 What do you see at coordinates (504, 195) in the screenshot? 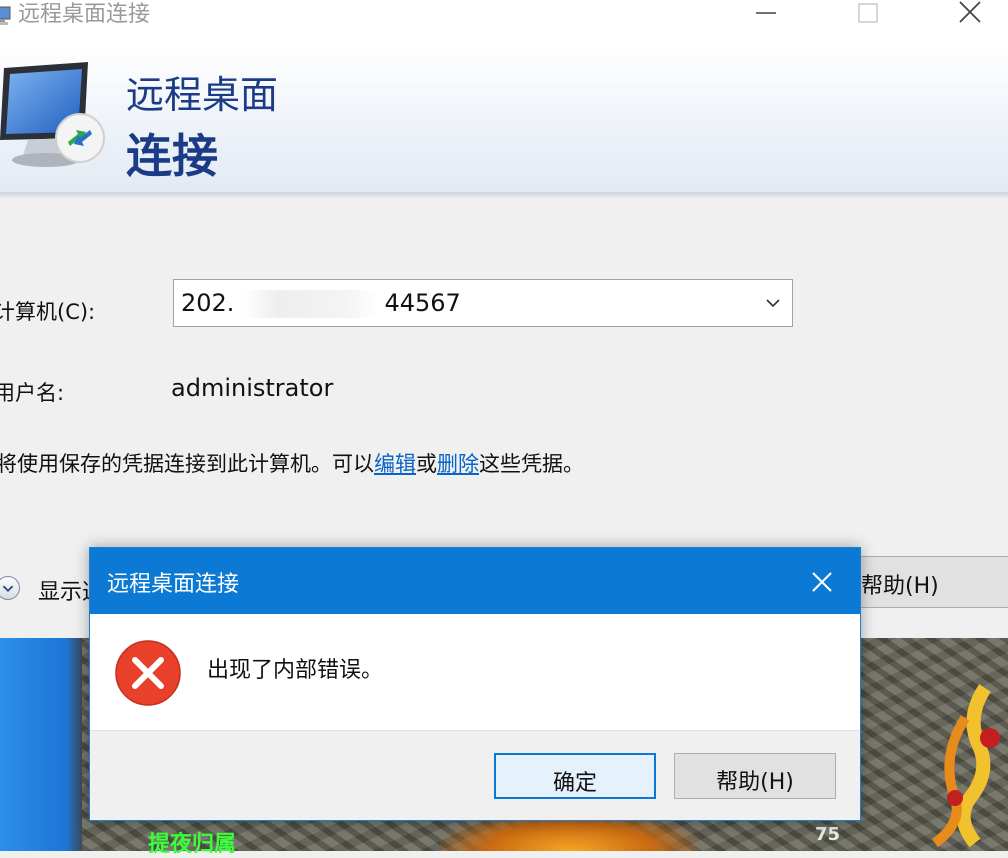
I see `banner-divider` at bounding box center [504, 195].